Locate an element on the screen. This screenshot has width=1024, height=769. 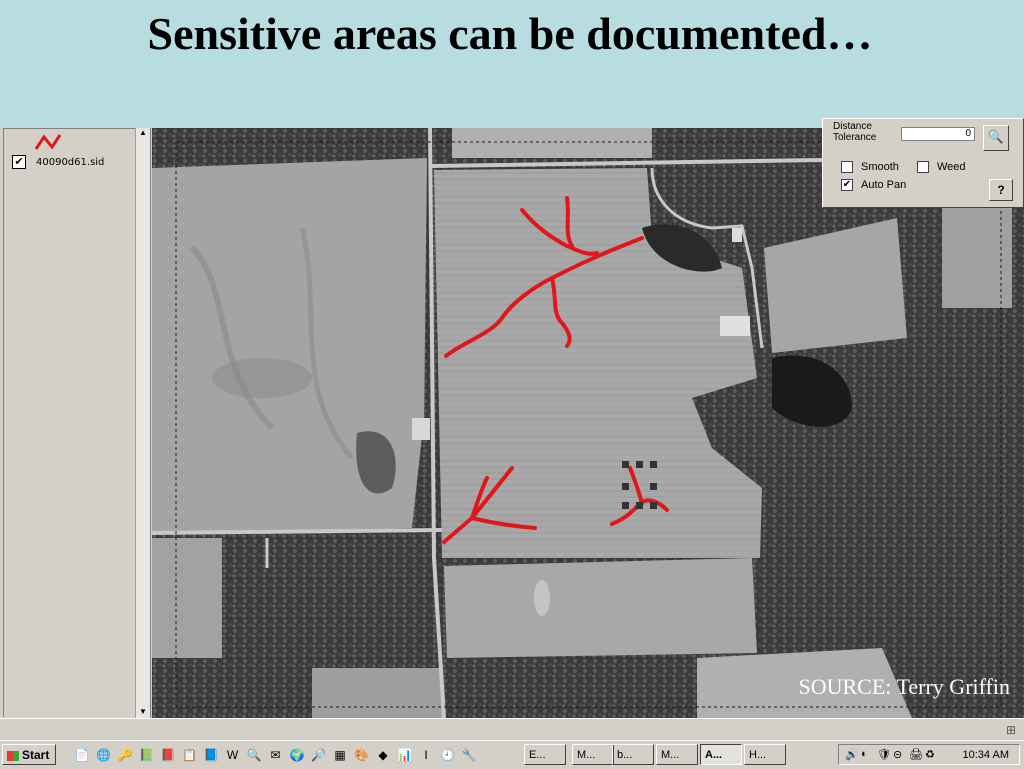
theme-row: ✔ 40090d61.sid is located at coordinates (58, 162).